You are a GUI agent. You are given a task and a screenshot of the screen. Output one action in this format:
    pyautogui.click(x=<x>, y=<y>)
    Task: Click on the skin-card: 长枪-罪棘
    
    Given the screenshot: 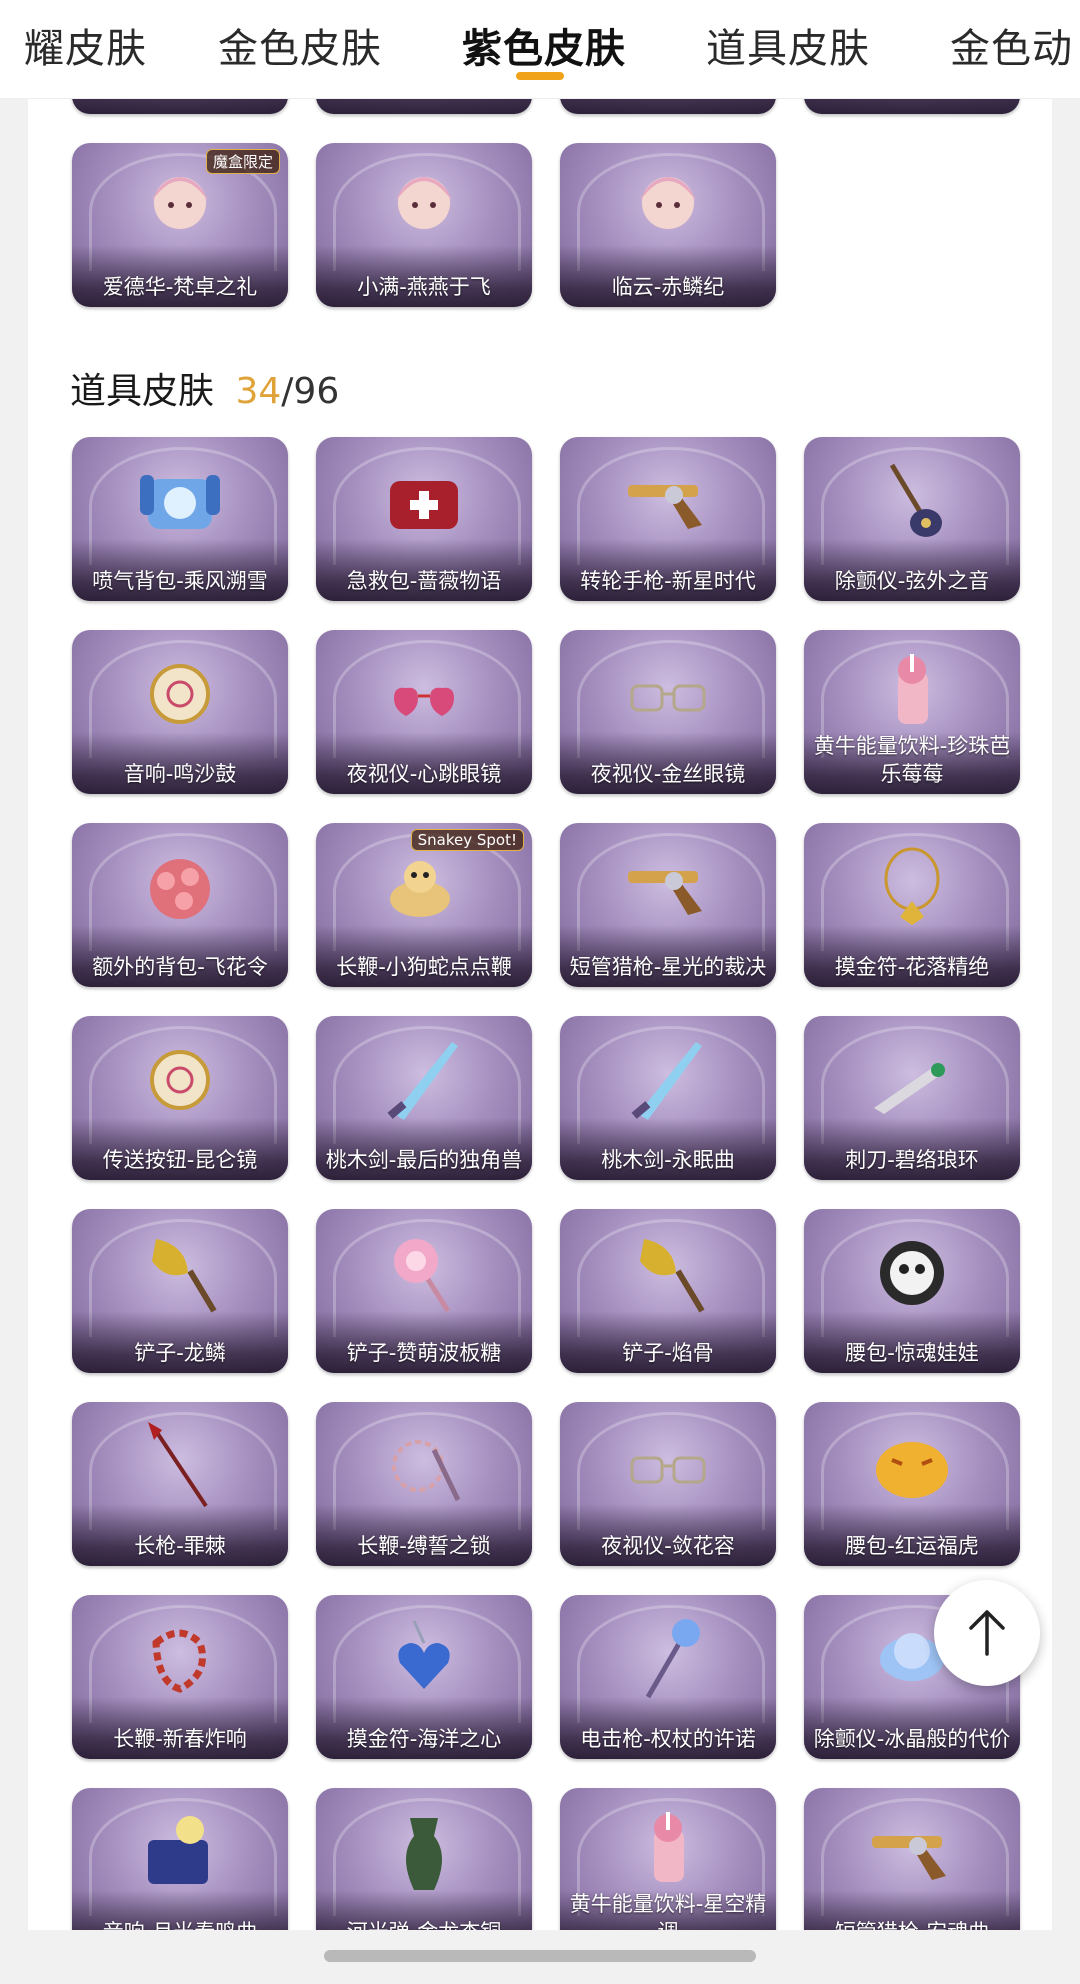 What is the action you would take?
    pyautogui.click(x=180, y=1484)
    